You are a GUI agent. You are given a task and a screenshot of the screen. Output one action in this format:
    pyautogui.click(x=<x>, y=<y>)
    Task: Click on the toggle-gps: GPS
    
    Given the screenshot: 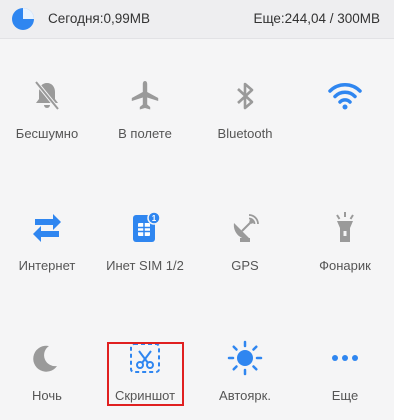 What is the action you would take?
    pyautogui.click(x=245, y=241)
    